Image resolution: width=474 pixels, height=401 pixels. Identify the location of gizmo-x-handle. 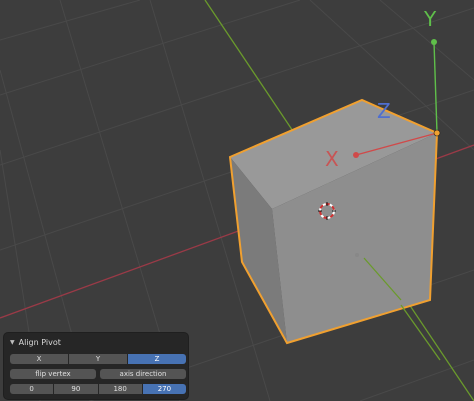
(356, 155).